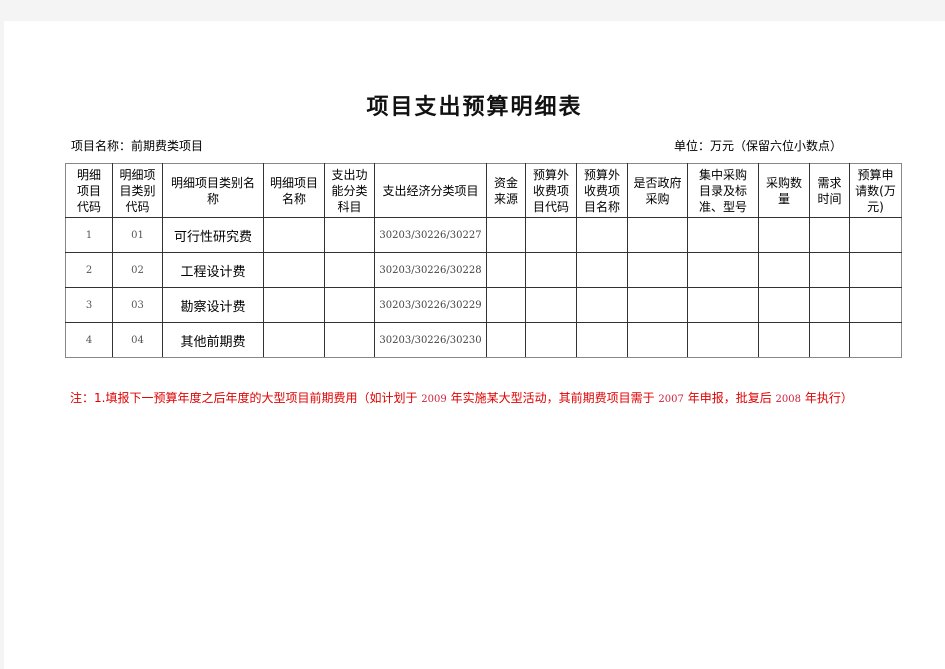 The image size is (945, 669). What do you see at coordinates (434, 399) in the screenshot?
I see `footnote-year: 2009` at bounding box center [434, 399].